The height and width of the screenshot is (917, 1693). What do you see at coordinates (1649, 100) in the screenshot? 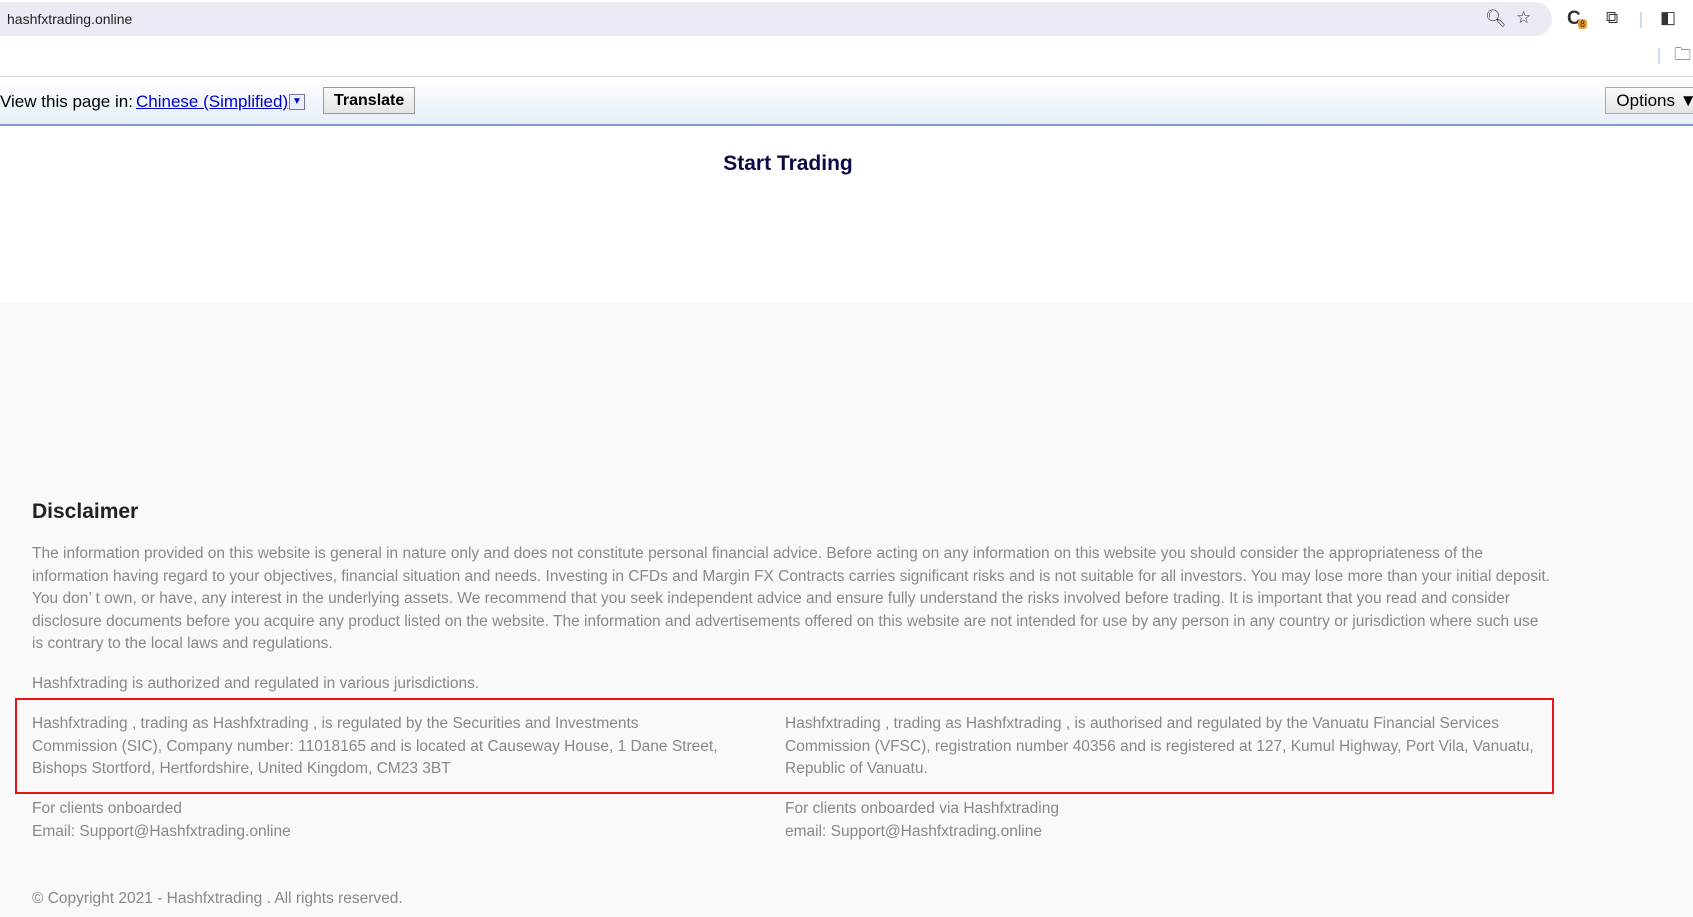
I see `options-button: Options ▼` at bounding box center [1649, 100].